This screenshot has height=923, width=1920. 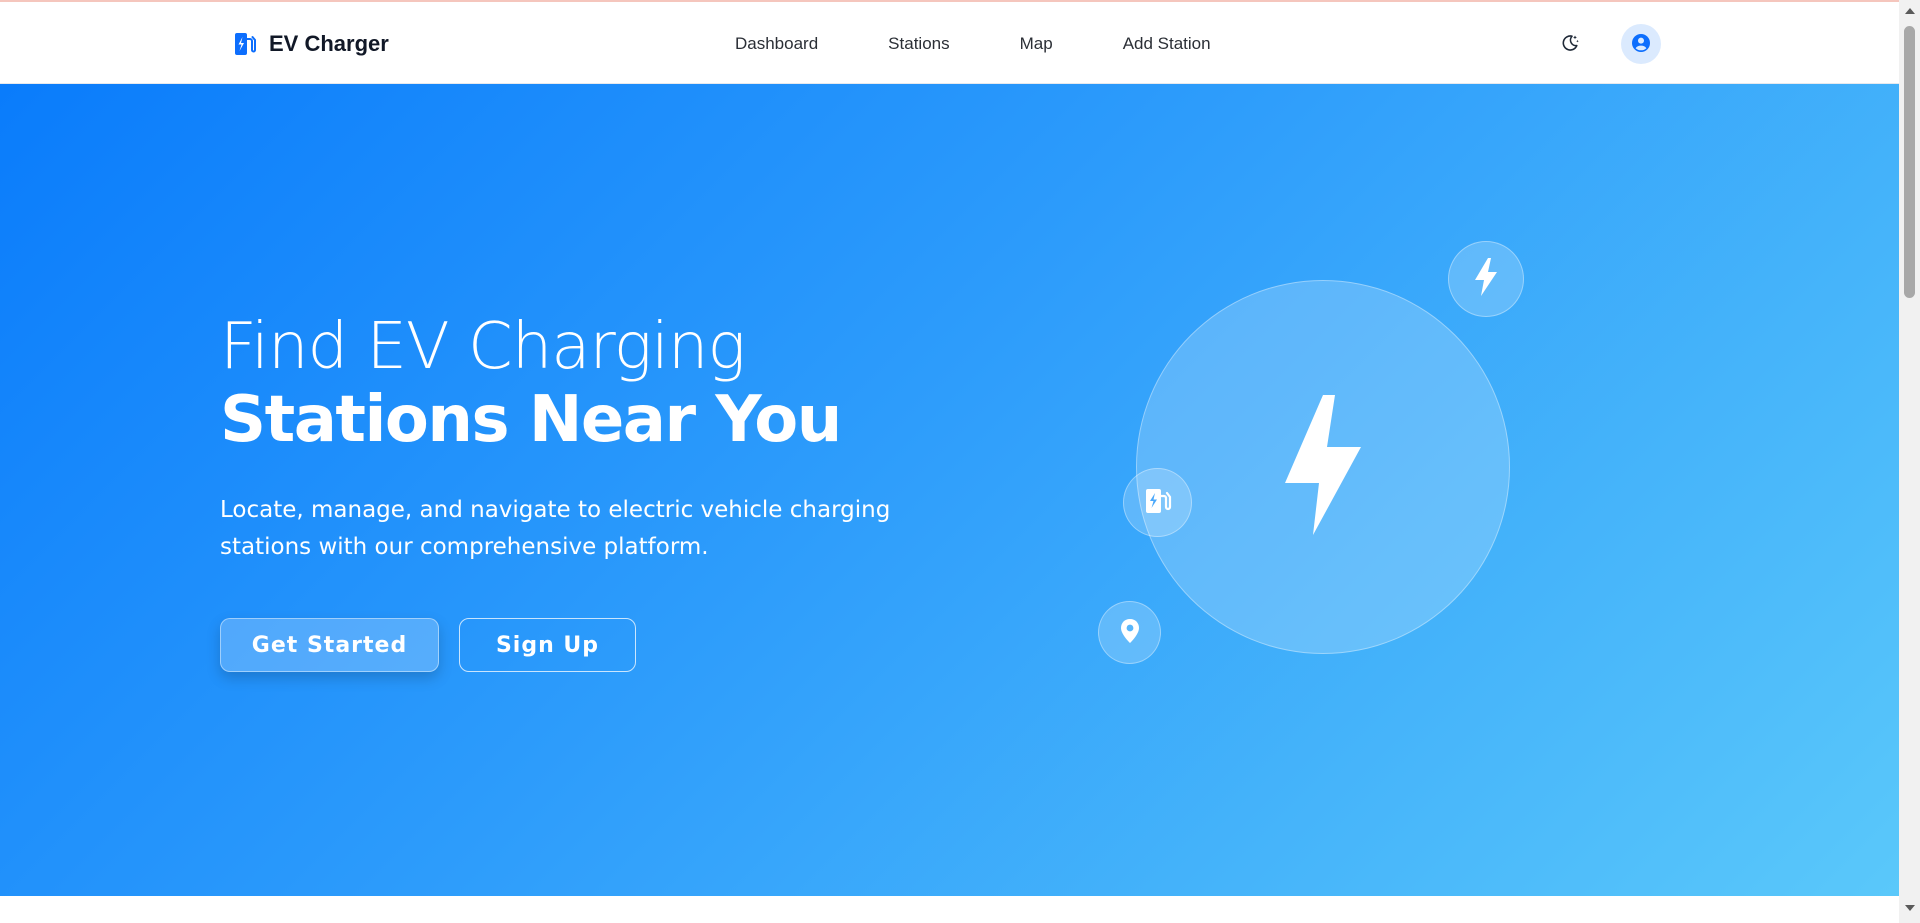 What do you see at coordinates (329, 43) in the screenshot?
I see `brand-name: EV Charger` at bounding box center [329, 43].